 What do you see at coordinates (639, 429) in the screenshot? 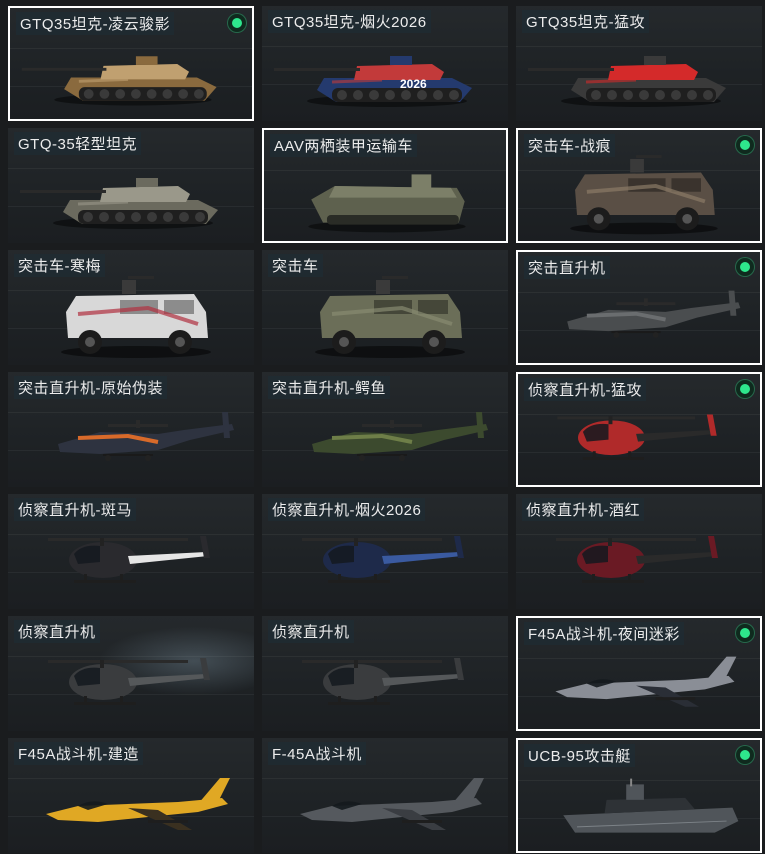
I see `vehicle-skin-card: 侦察直升机-猛攻` at bounding box center [639, 429].